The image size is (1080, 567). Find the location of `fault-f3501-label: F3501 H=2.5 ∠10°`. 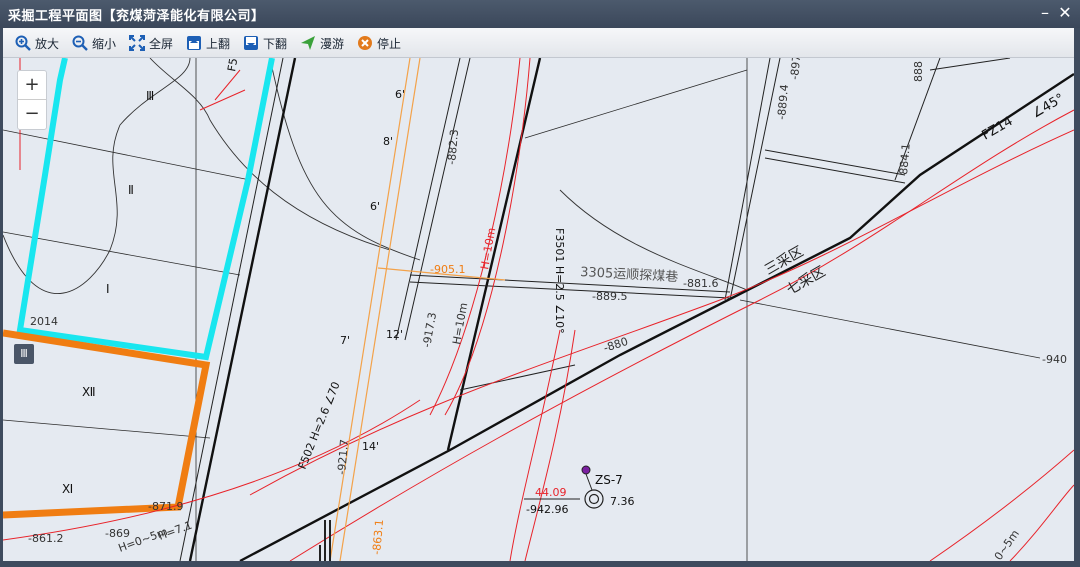

fault-f3501-label: F3501 H=2.5 ∠10° is located at coordinates (559, 281).